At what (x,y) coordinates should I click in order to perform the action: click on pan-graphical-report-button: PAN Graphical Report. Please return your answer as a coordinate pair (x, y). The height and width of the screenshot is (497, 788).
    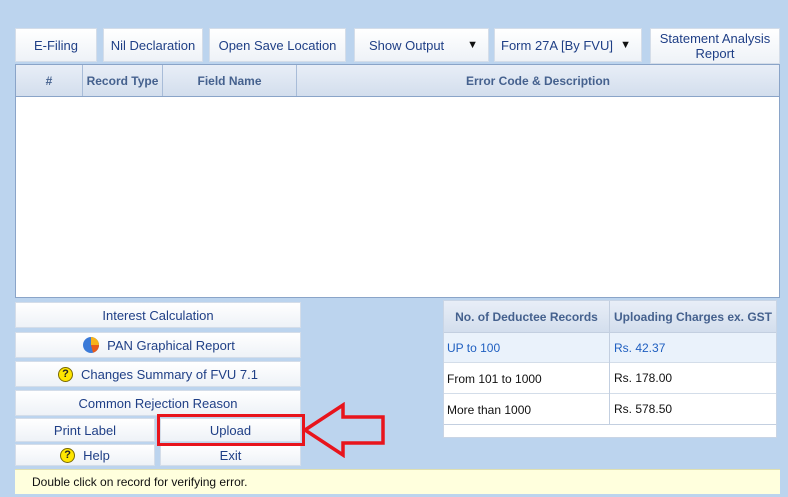
    Looking at the image, I should click on (158, 345).